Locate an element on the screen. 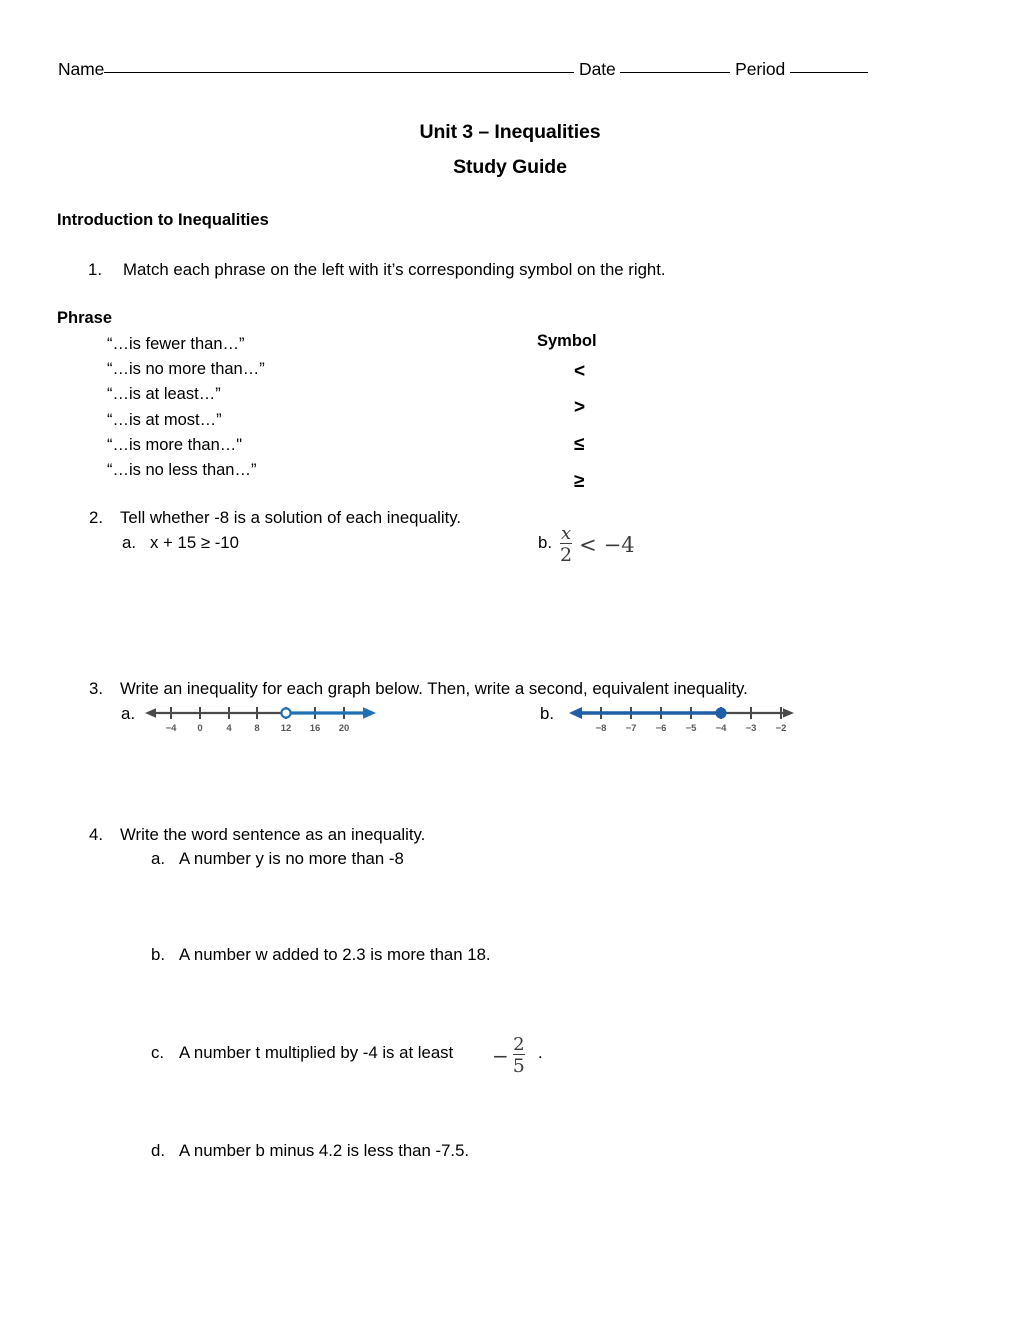  symbol-column-header: Symbol is located at coordinates (567, 341).